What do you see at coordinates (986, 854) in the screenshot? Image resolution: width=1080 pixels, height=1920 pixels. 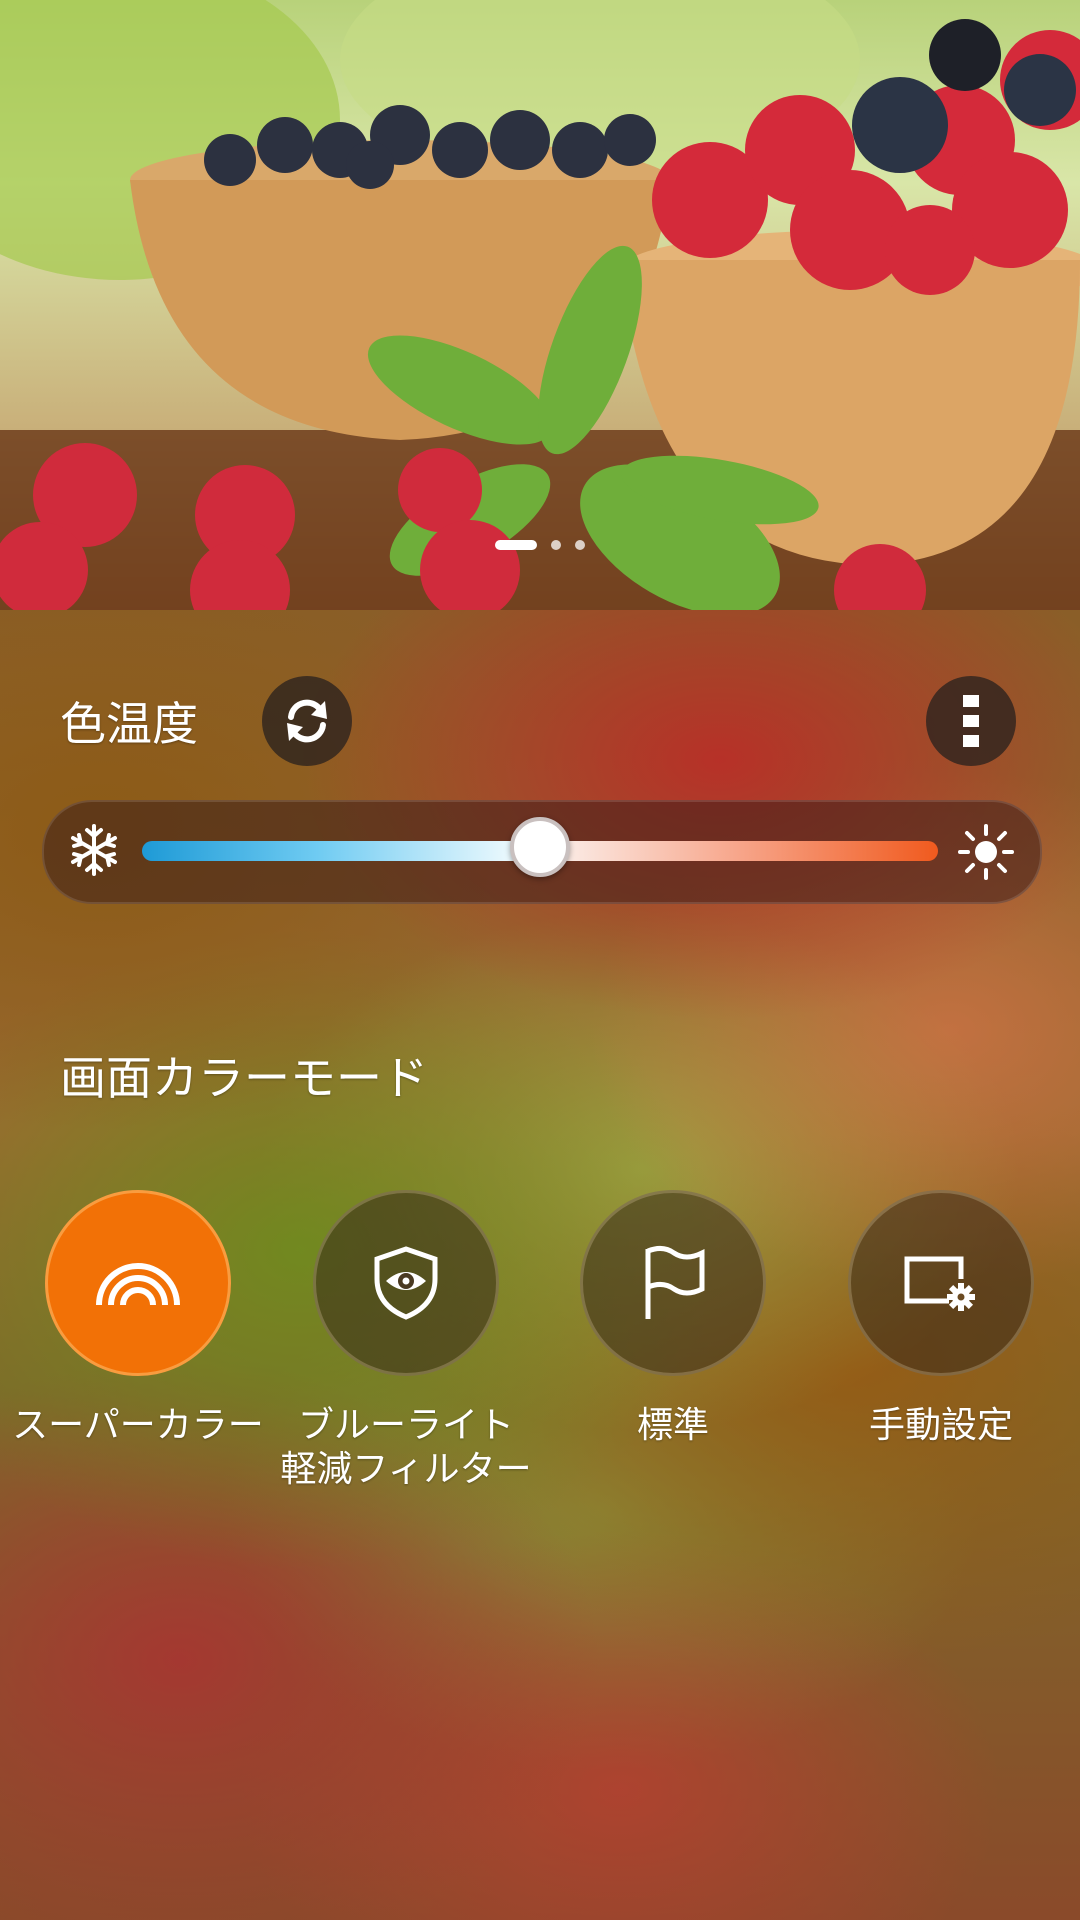 I see `sun-icon` at bounding box center [986, 854].